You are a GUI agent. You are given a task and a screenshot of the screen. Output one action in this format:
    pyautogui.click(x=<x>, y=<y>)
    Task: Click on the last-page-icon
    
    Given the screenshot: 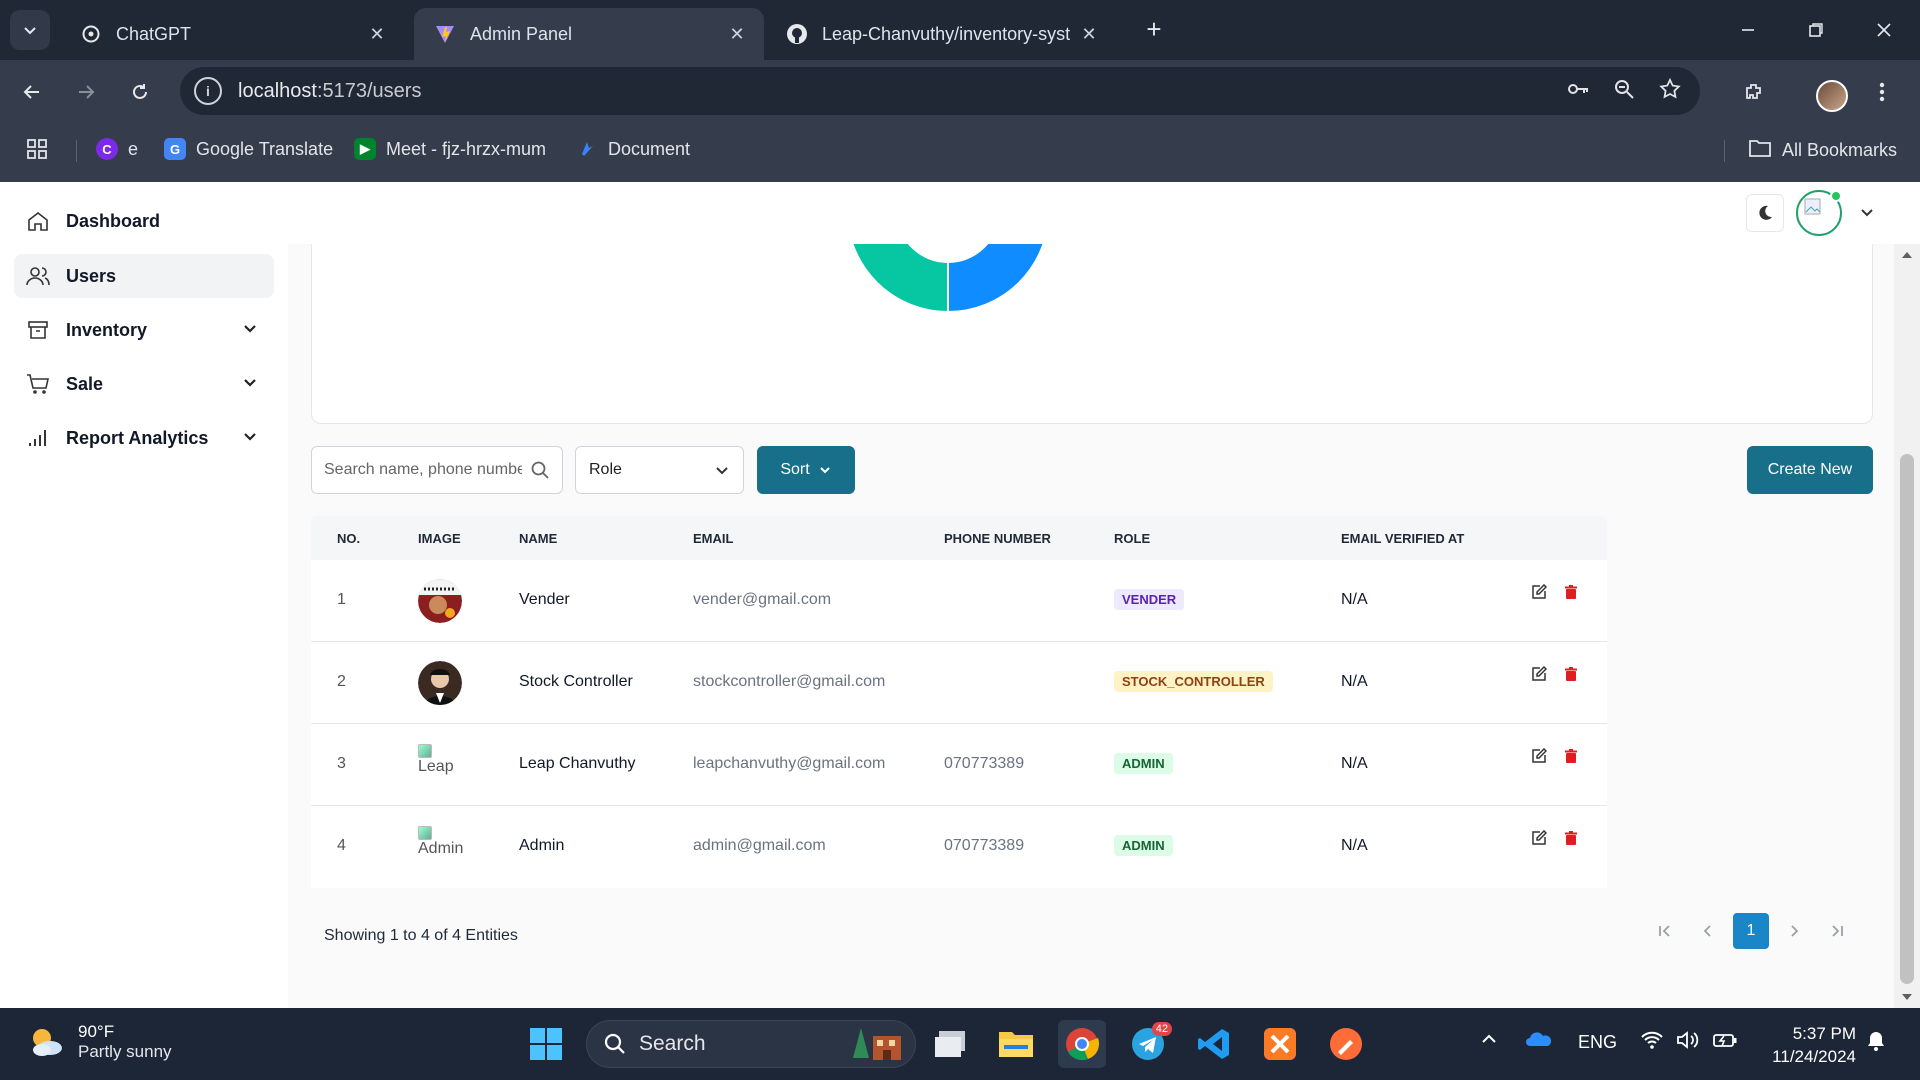 What is the action you would take?
    pyautogui.click(x=1837, y=931)
    